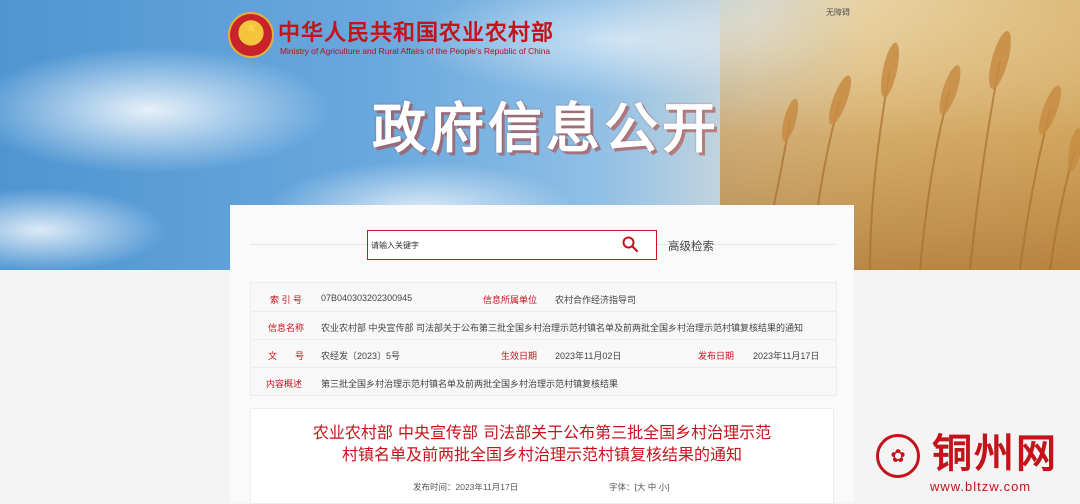  Describe the element at coordinates (786, 356) in the screenshot. I see `publish-date-value: 2023年11月17日` at that location.